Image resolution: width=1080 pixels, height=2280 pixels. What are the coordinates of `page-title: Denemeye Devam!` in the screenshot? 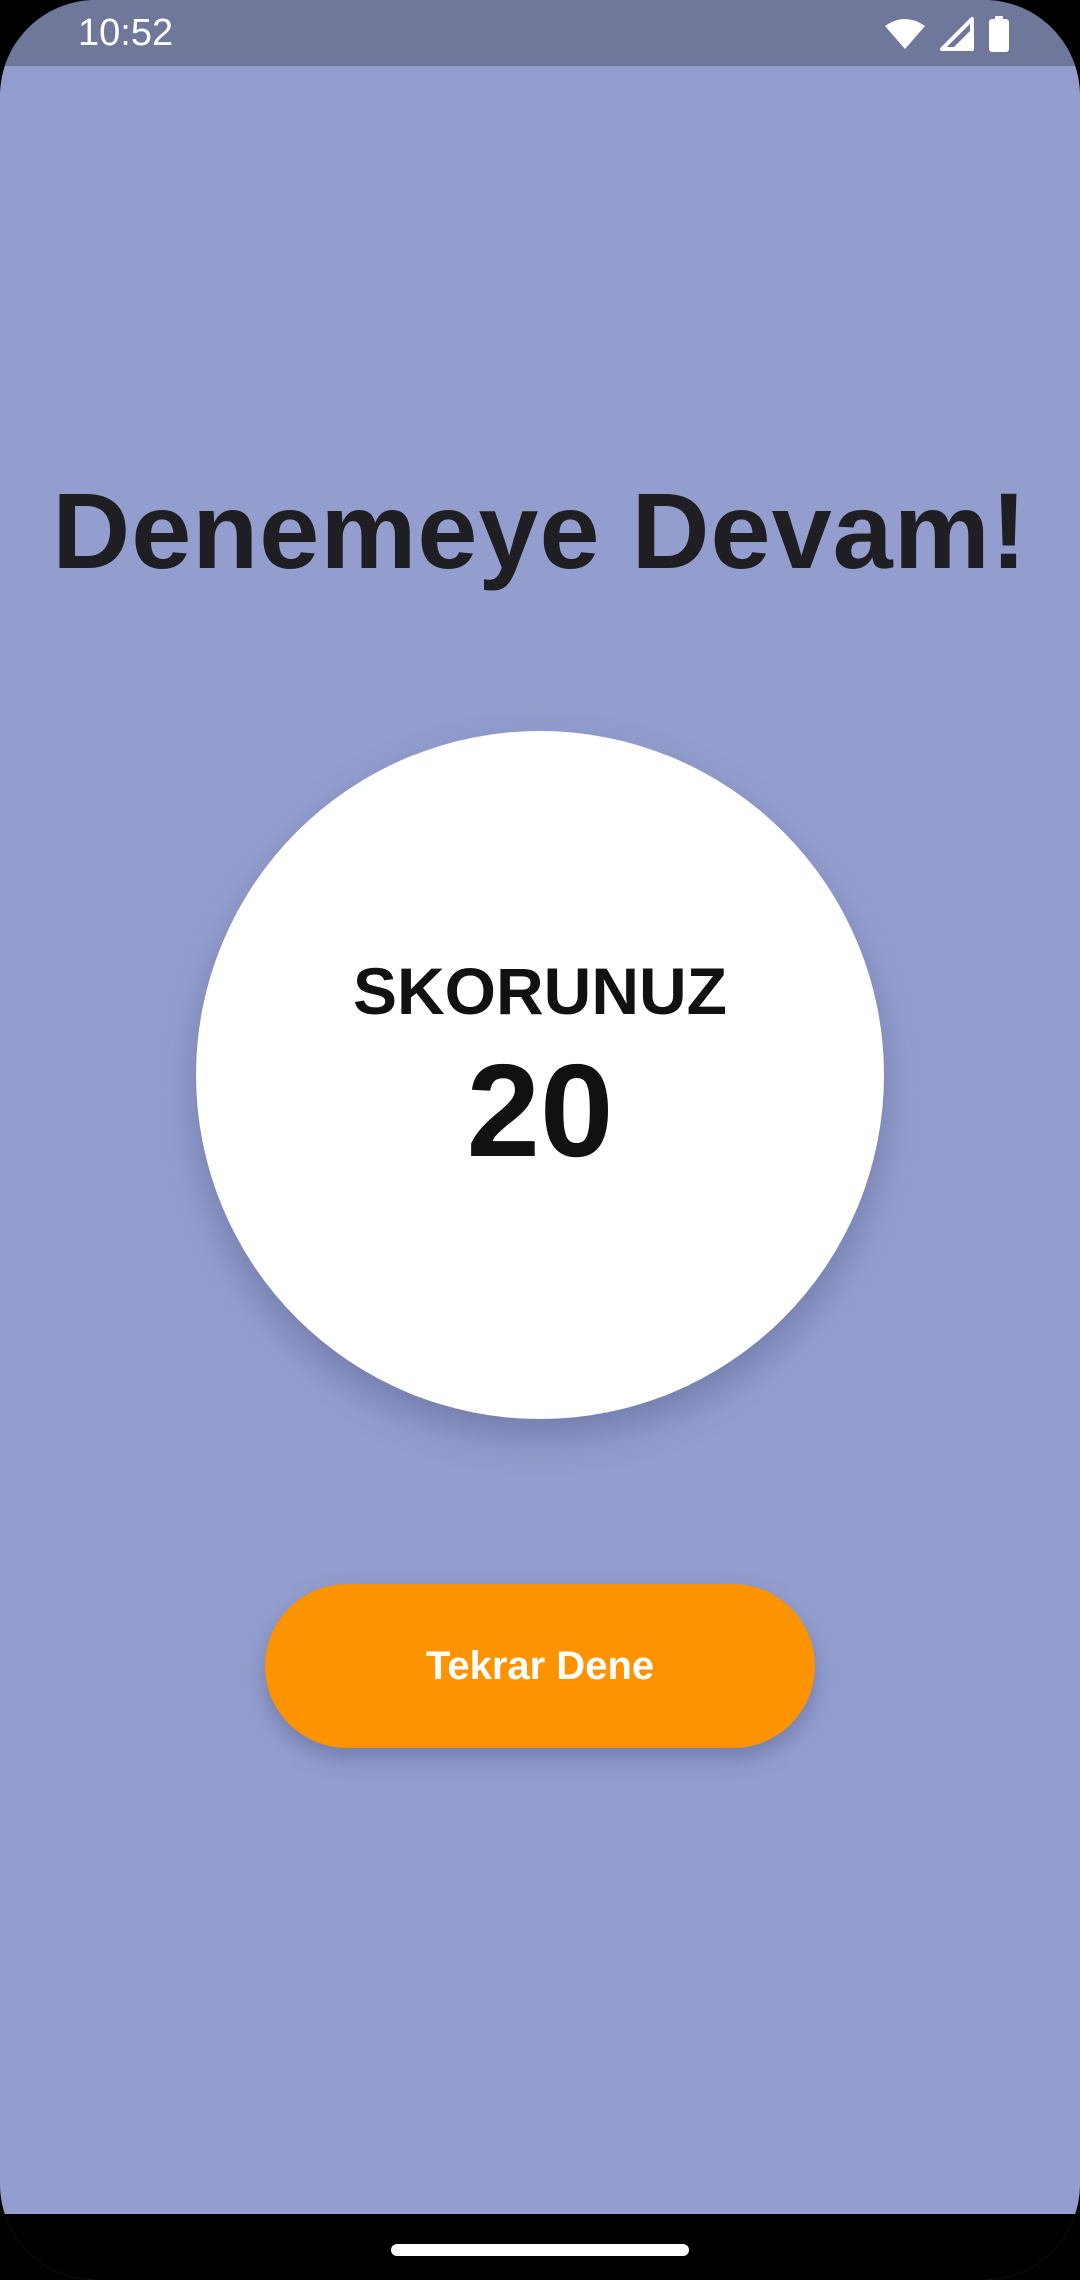 It's located at (540, 530).